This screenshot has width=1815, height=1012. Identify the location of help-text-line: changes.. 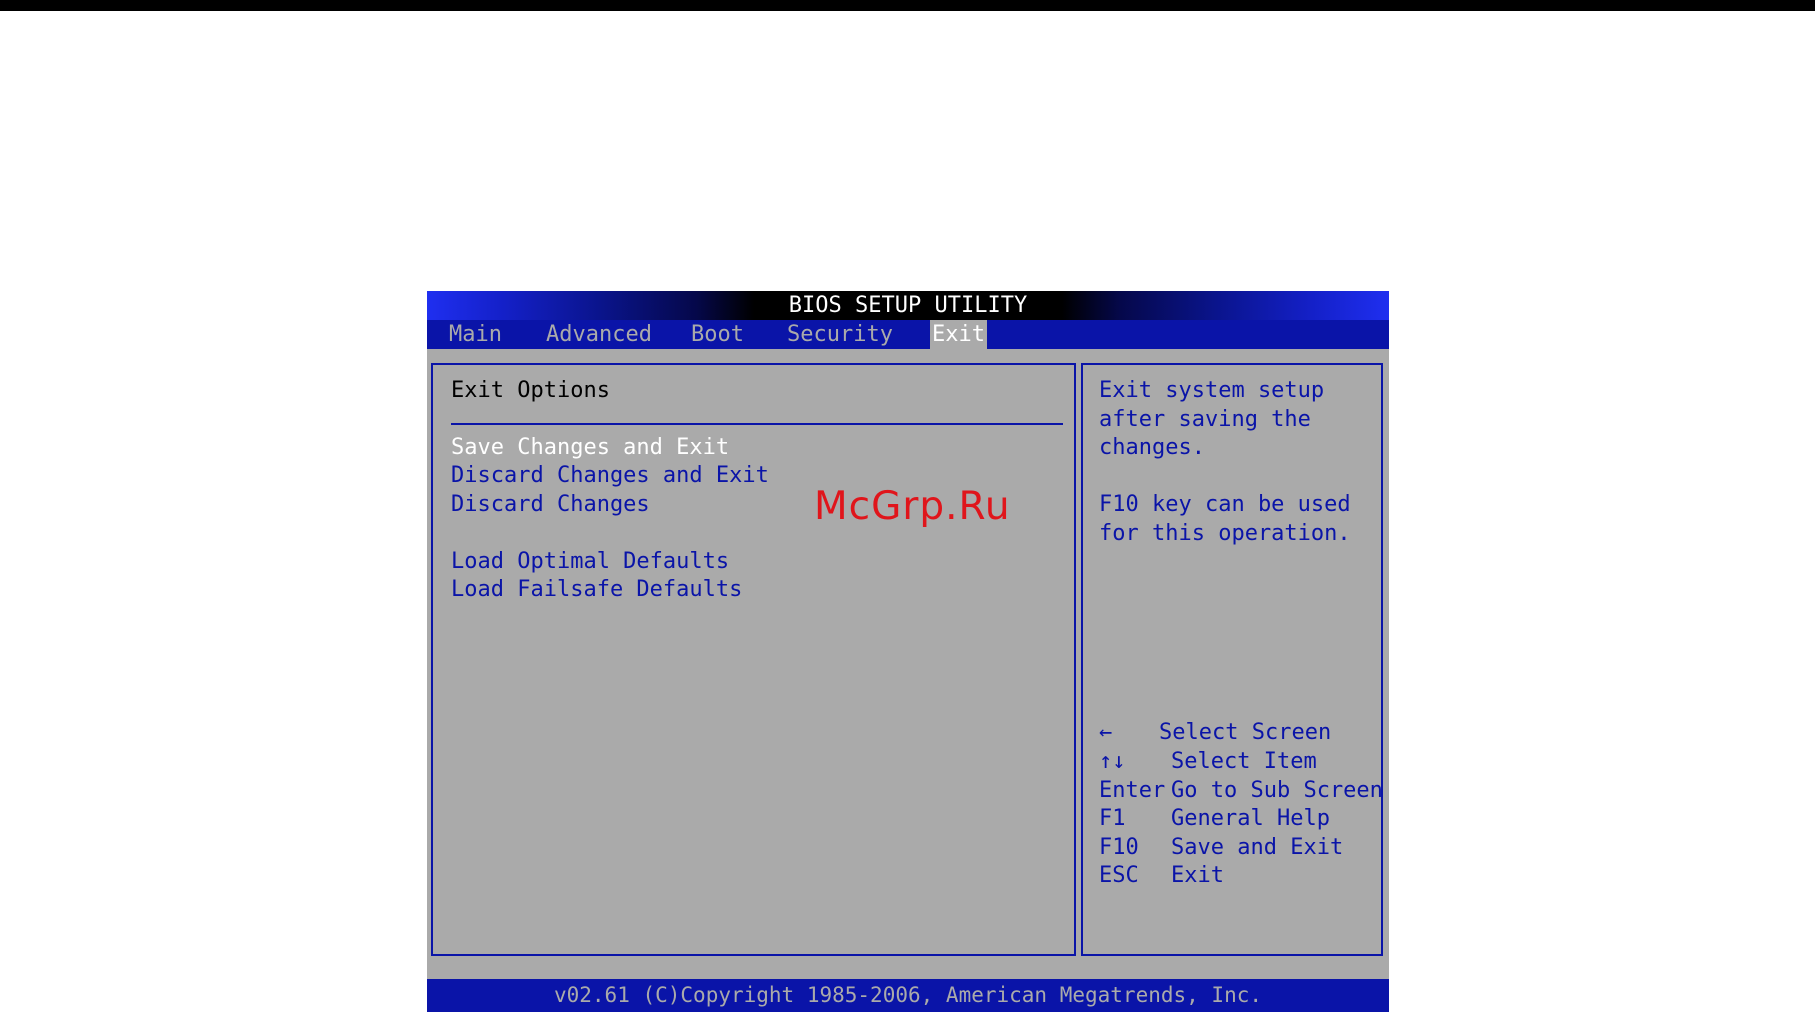
(1152, 447).